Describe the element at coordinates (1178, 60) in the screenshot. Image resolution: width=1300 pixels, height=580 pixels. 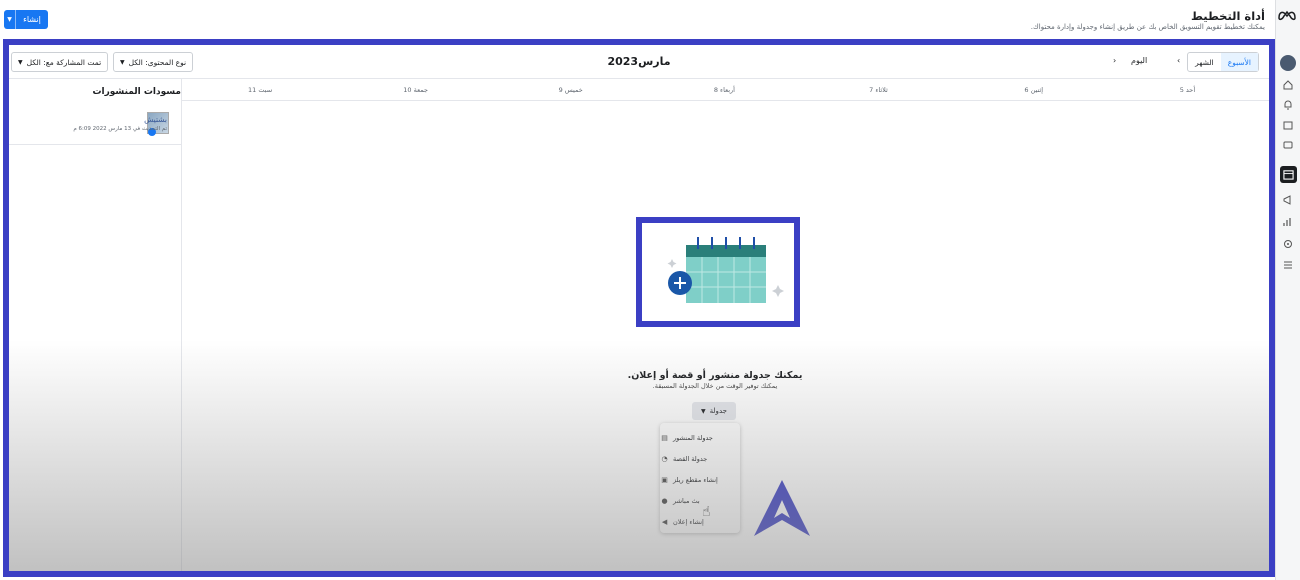
I see `next-arrow-icon: ›` at that location.